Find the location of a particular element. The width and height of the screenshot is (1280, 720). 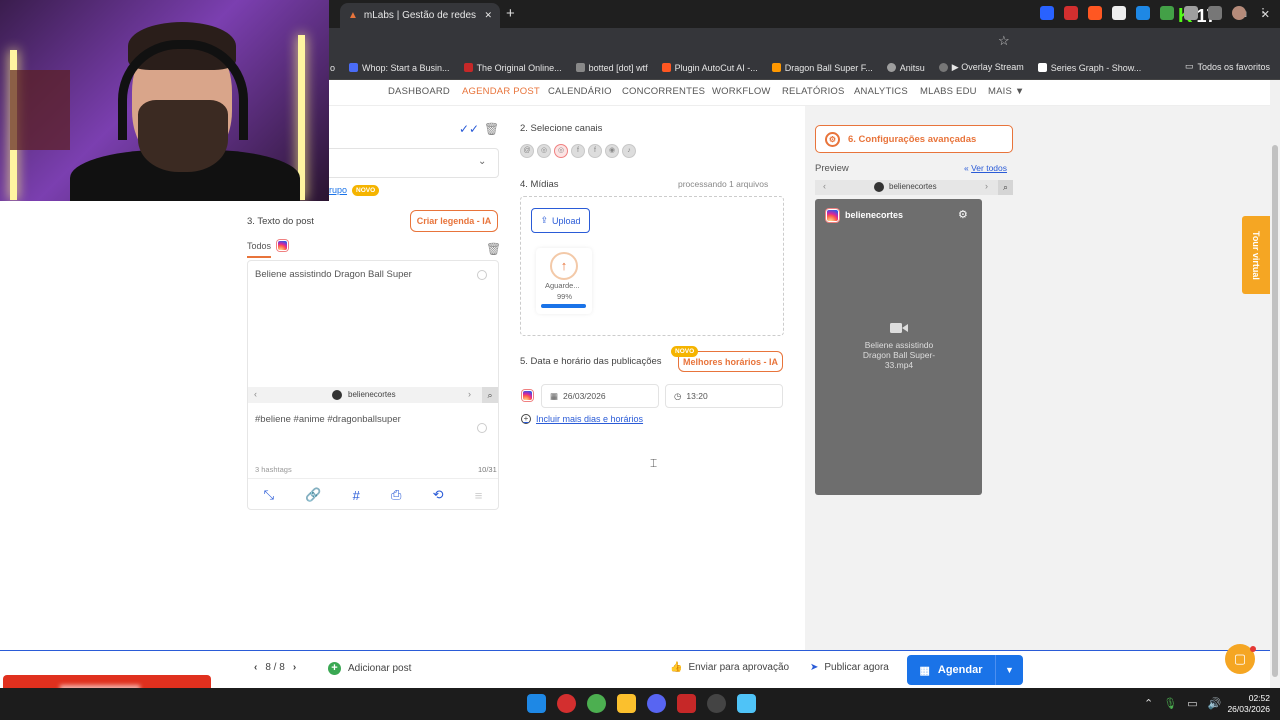

nav-relatorios: RELATÓRIOS is located at coordinates (813, 91).